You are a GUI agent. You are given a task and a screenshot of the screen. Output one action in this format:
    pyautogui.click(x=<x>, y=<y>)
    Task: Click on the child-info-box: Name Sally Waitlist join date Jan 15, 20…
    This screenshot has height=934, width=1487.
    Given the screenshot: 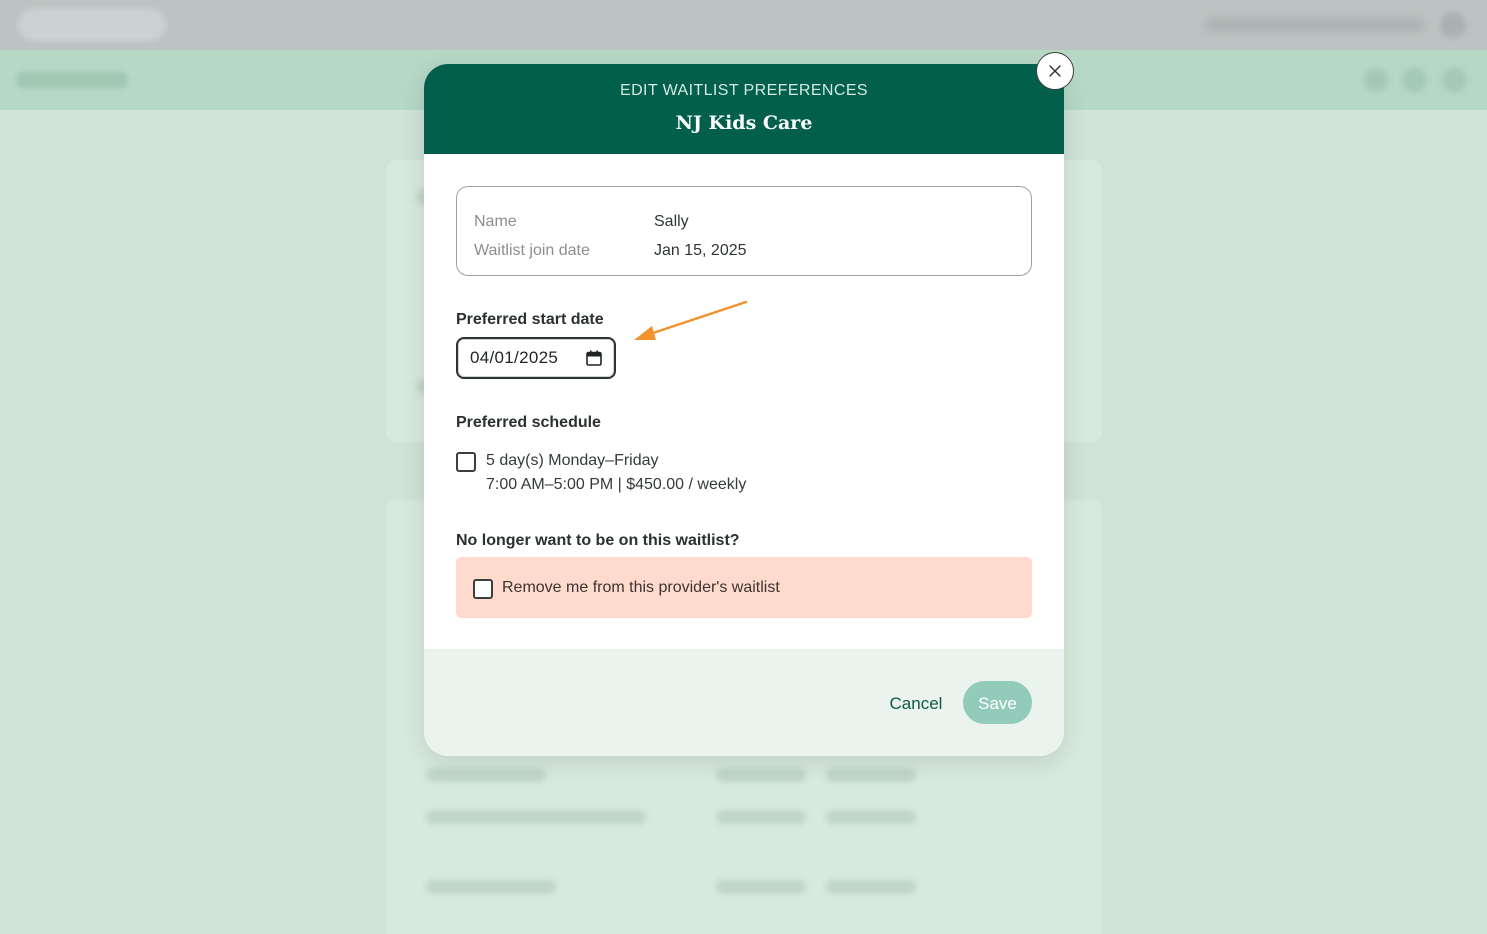 What is the action you would take?
    pyautogui.click(x=744, y=231)
    